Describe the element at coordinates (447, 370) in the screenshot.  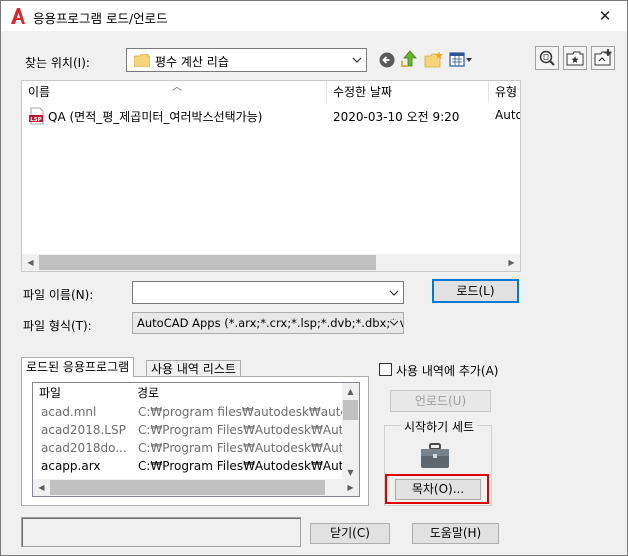
I see `add-to-history-label: 사용 내역에 추가(A)` at that location.